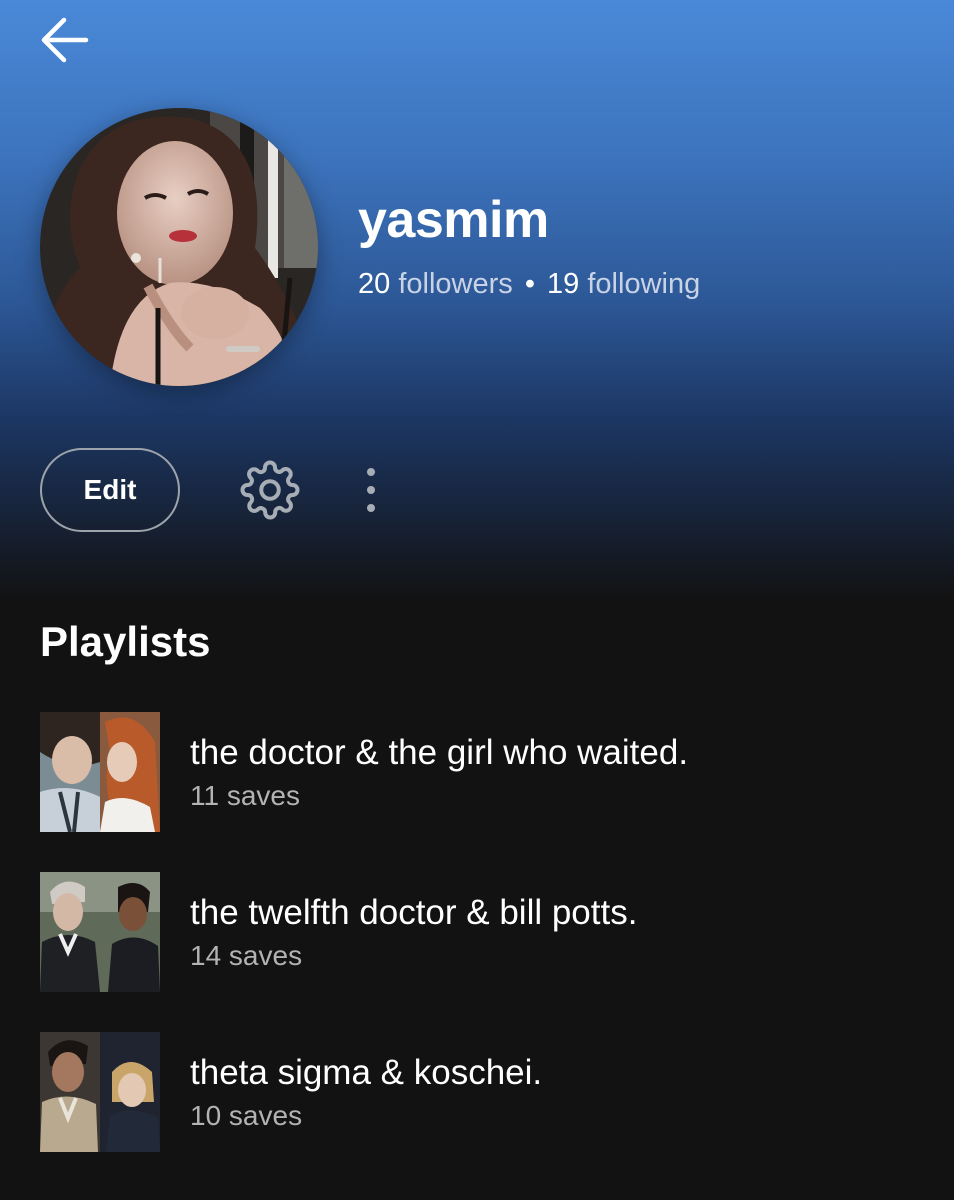  Describe the element at coordinates (125, 641) in the screenshot. I see `playlists-heading: Playlists` at that location.